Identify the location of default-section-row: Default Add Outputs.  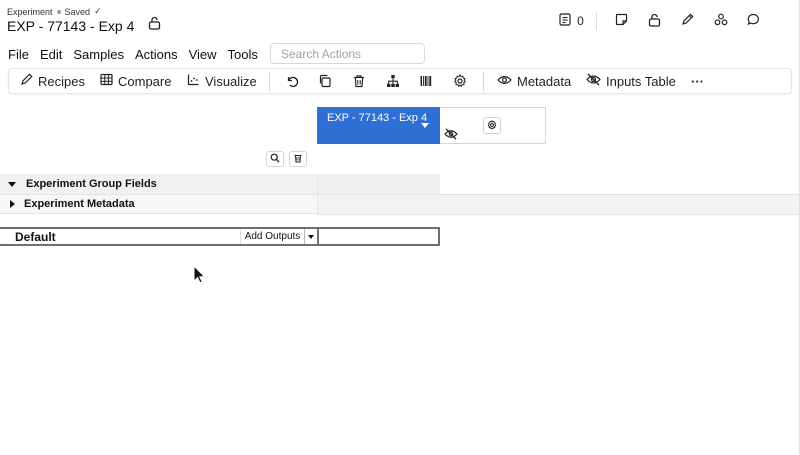
(159, 236).